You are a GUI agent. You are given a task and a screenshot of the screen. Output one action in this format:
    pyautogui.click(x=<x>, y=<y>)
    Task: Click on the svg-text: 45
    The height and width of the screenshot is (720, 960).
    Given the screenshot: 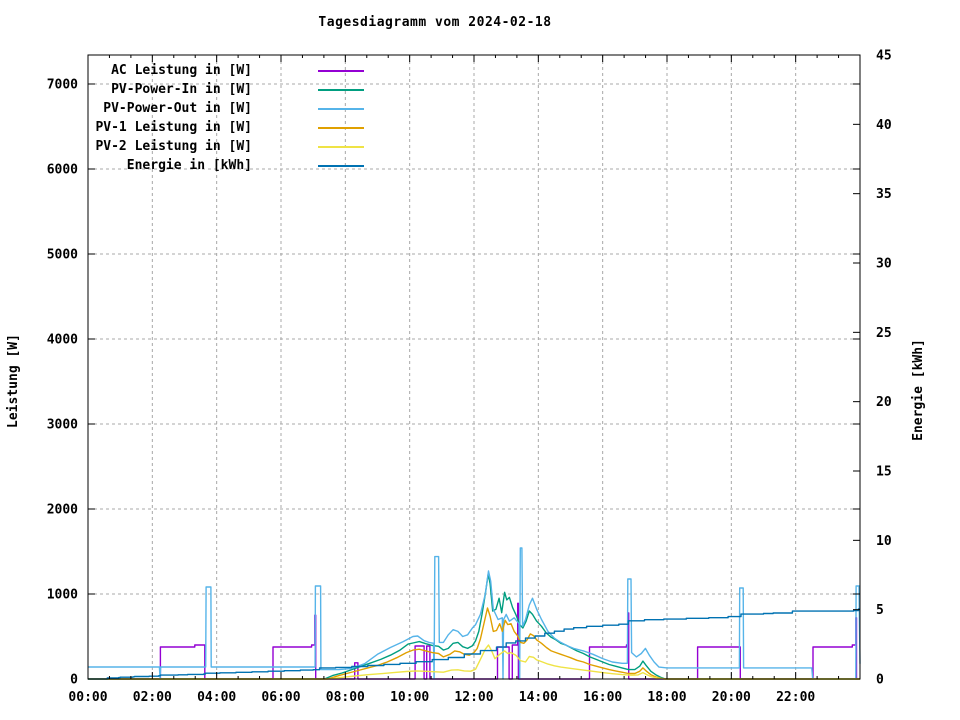 What is the action you would take?
    pyautogui.click(x=884, y=56)
    